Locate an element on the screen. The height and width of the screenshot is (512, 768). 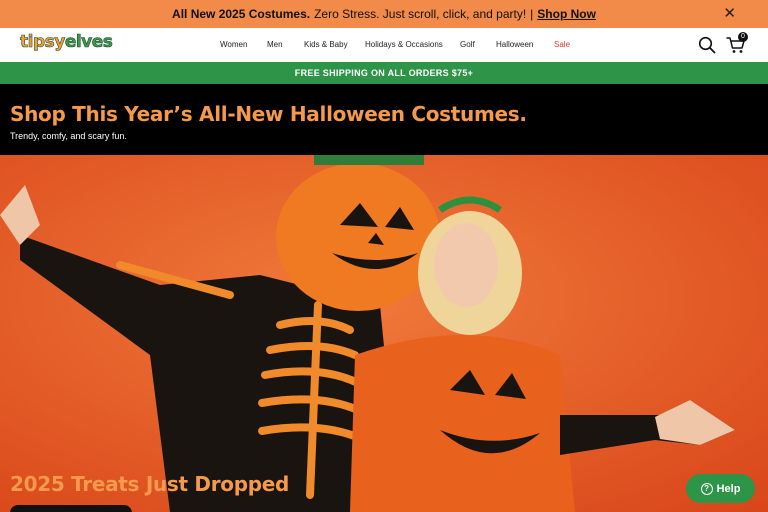
help-label: Help is located at coordinates (728, 488).